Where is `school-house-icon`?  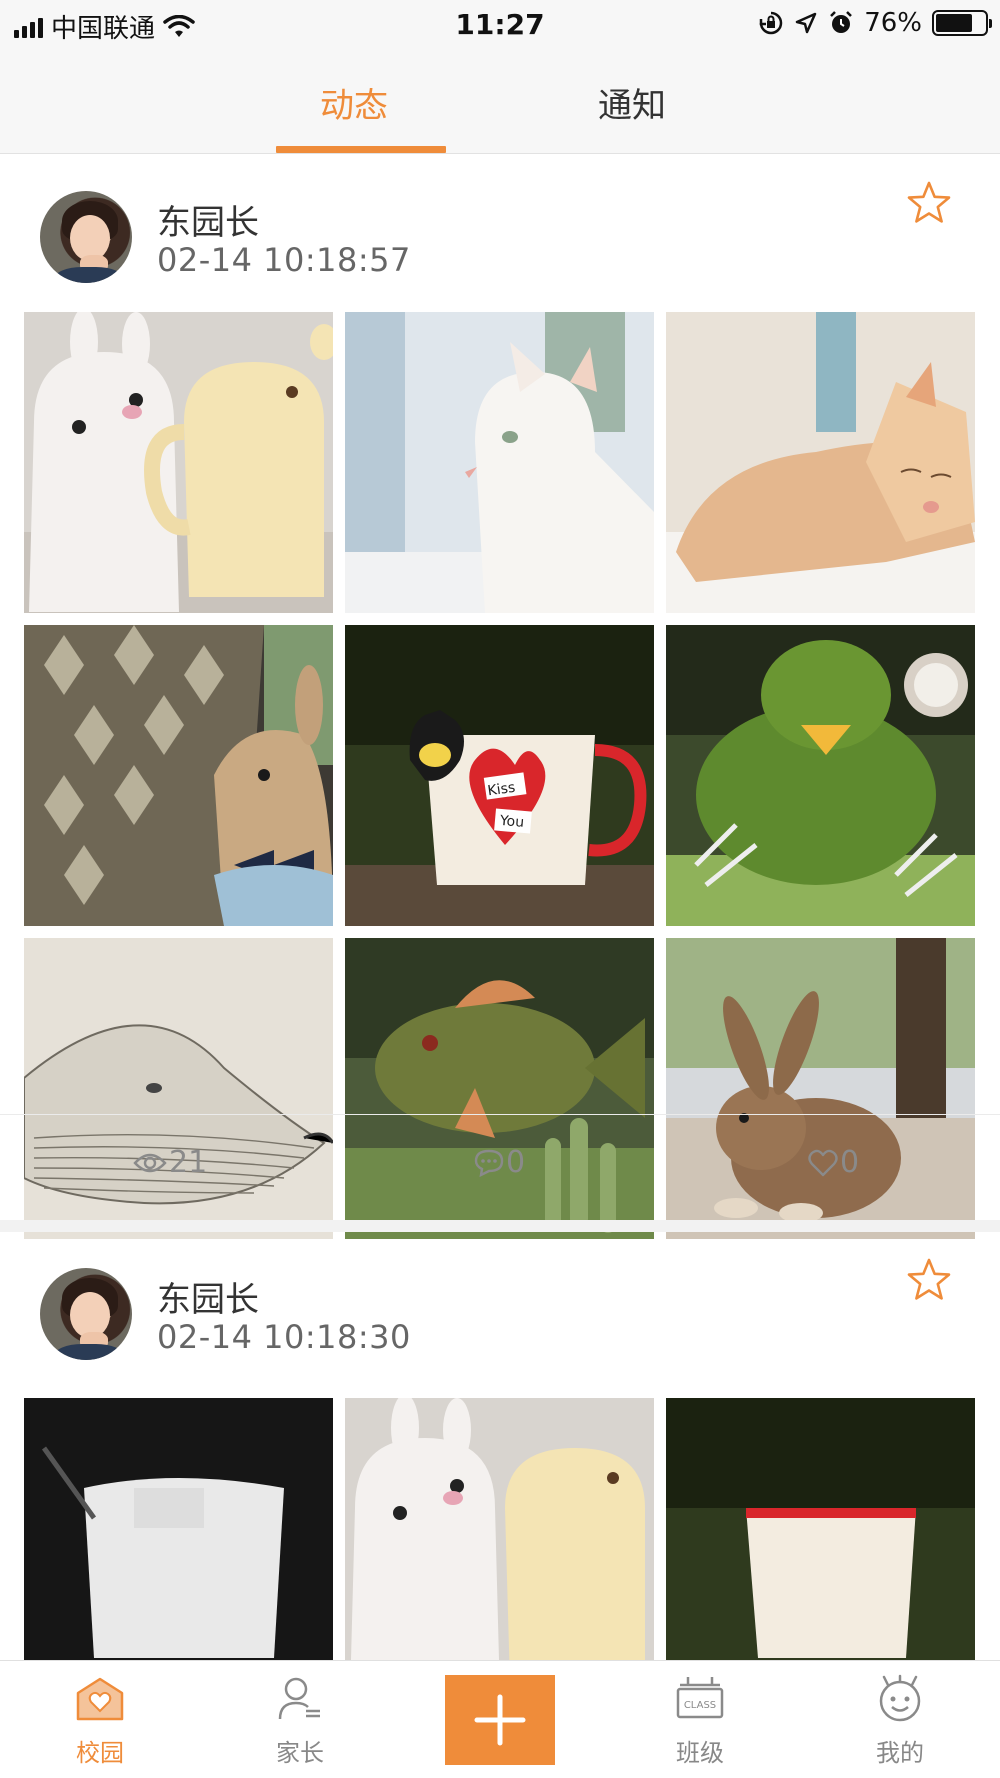 school-house-icon is located at coordinates (100, 1699).